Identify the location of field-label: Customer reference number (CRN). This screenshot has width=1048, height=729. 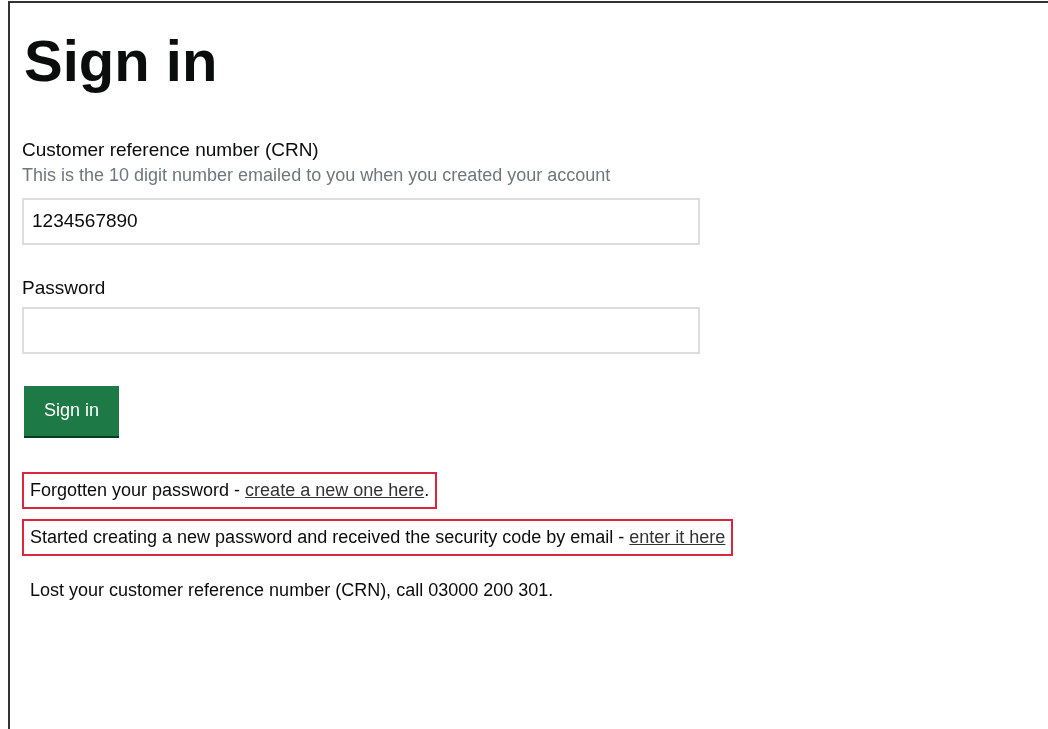
(171, 149).